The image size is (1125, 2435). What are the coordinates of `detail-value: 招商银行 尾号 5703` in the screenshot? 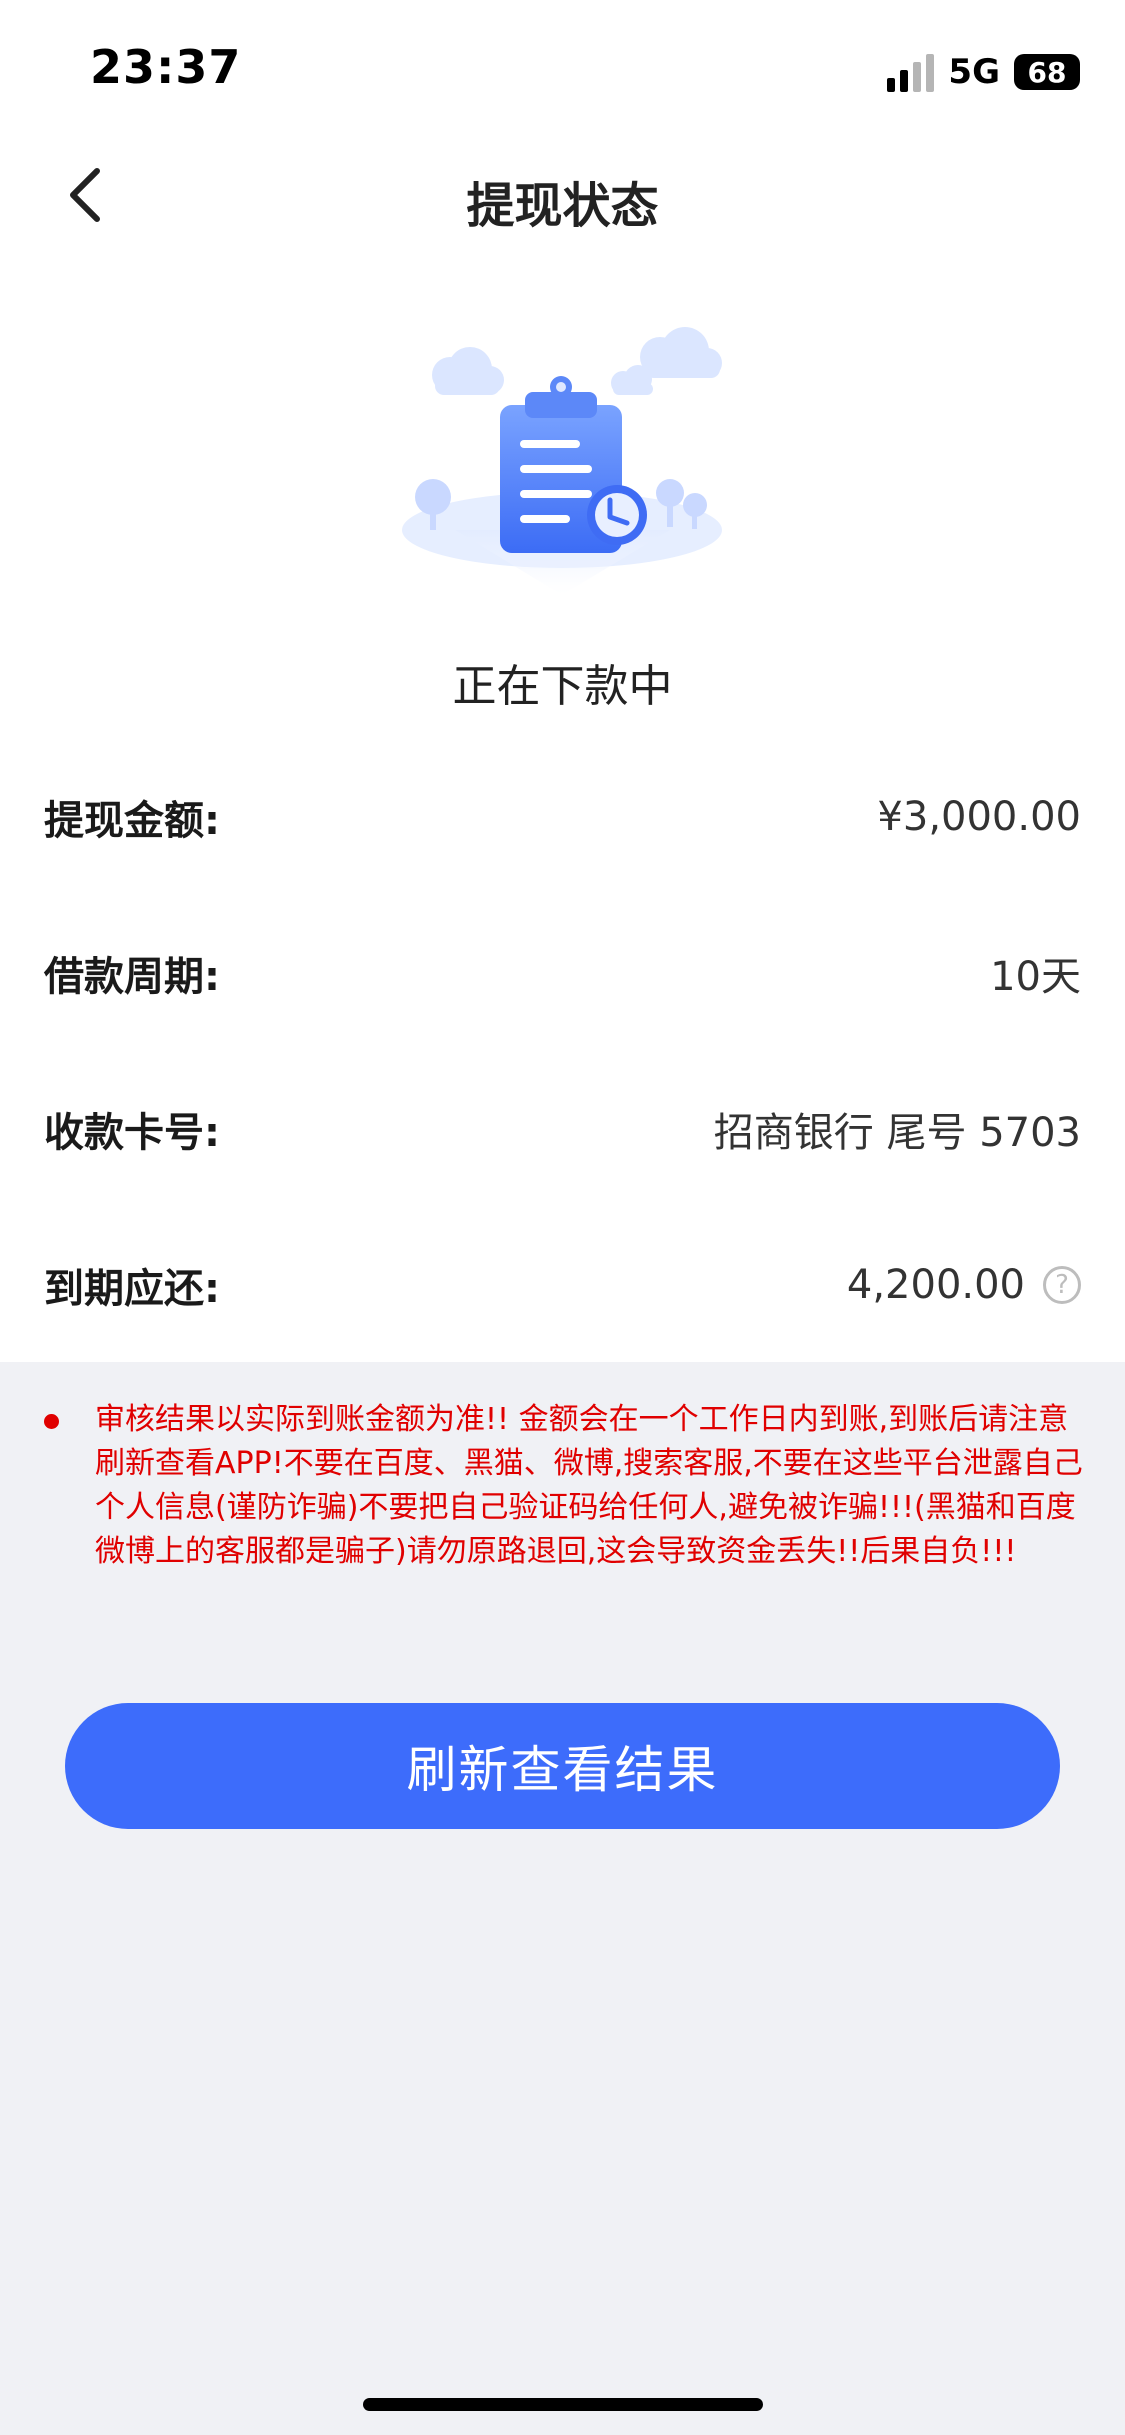 It's located at (897, 1133).